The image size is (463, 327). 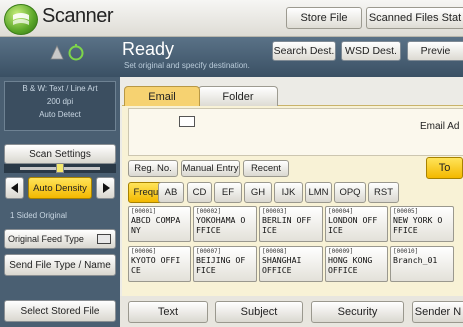 What do you see at coordinates (60, 311) in the screenshot?
I see `select-stored-file-button: Select Stored File` at bounding box center [60, 311].